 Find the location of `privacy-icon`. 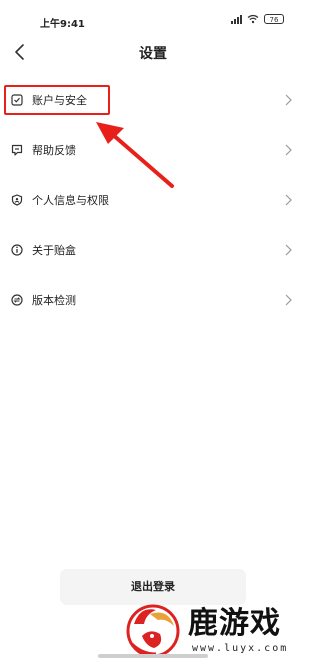

privacy-icon is located at coordinates (17, 200).